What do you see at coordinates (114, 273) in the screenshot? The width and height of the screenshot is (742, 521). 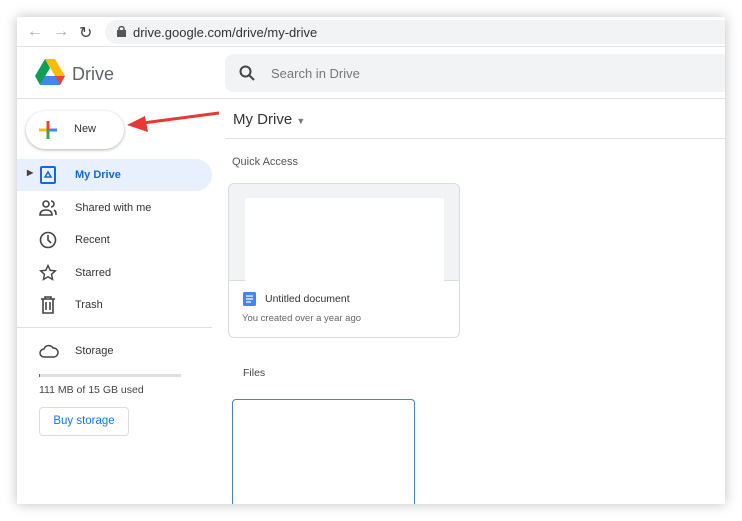 I see `sidebar-item-starred: Starred` at bounding box center [114, 273].